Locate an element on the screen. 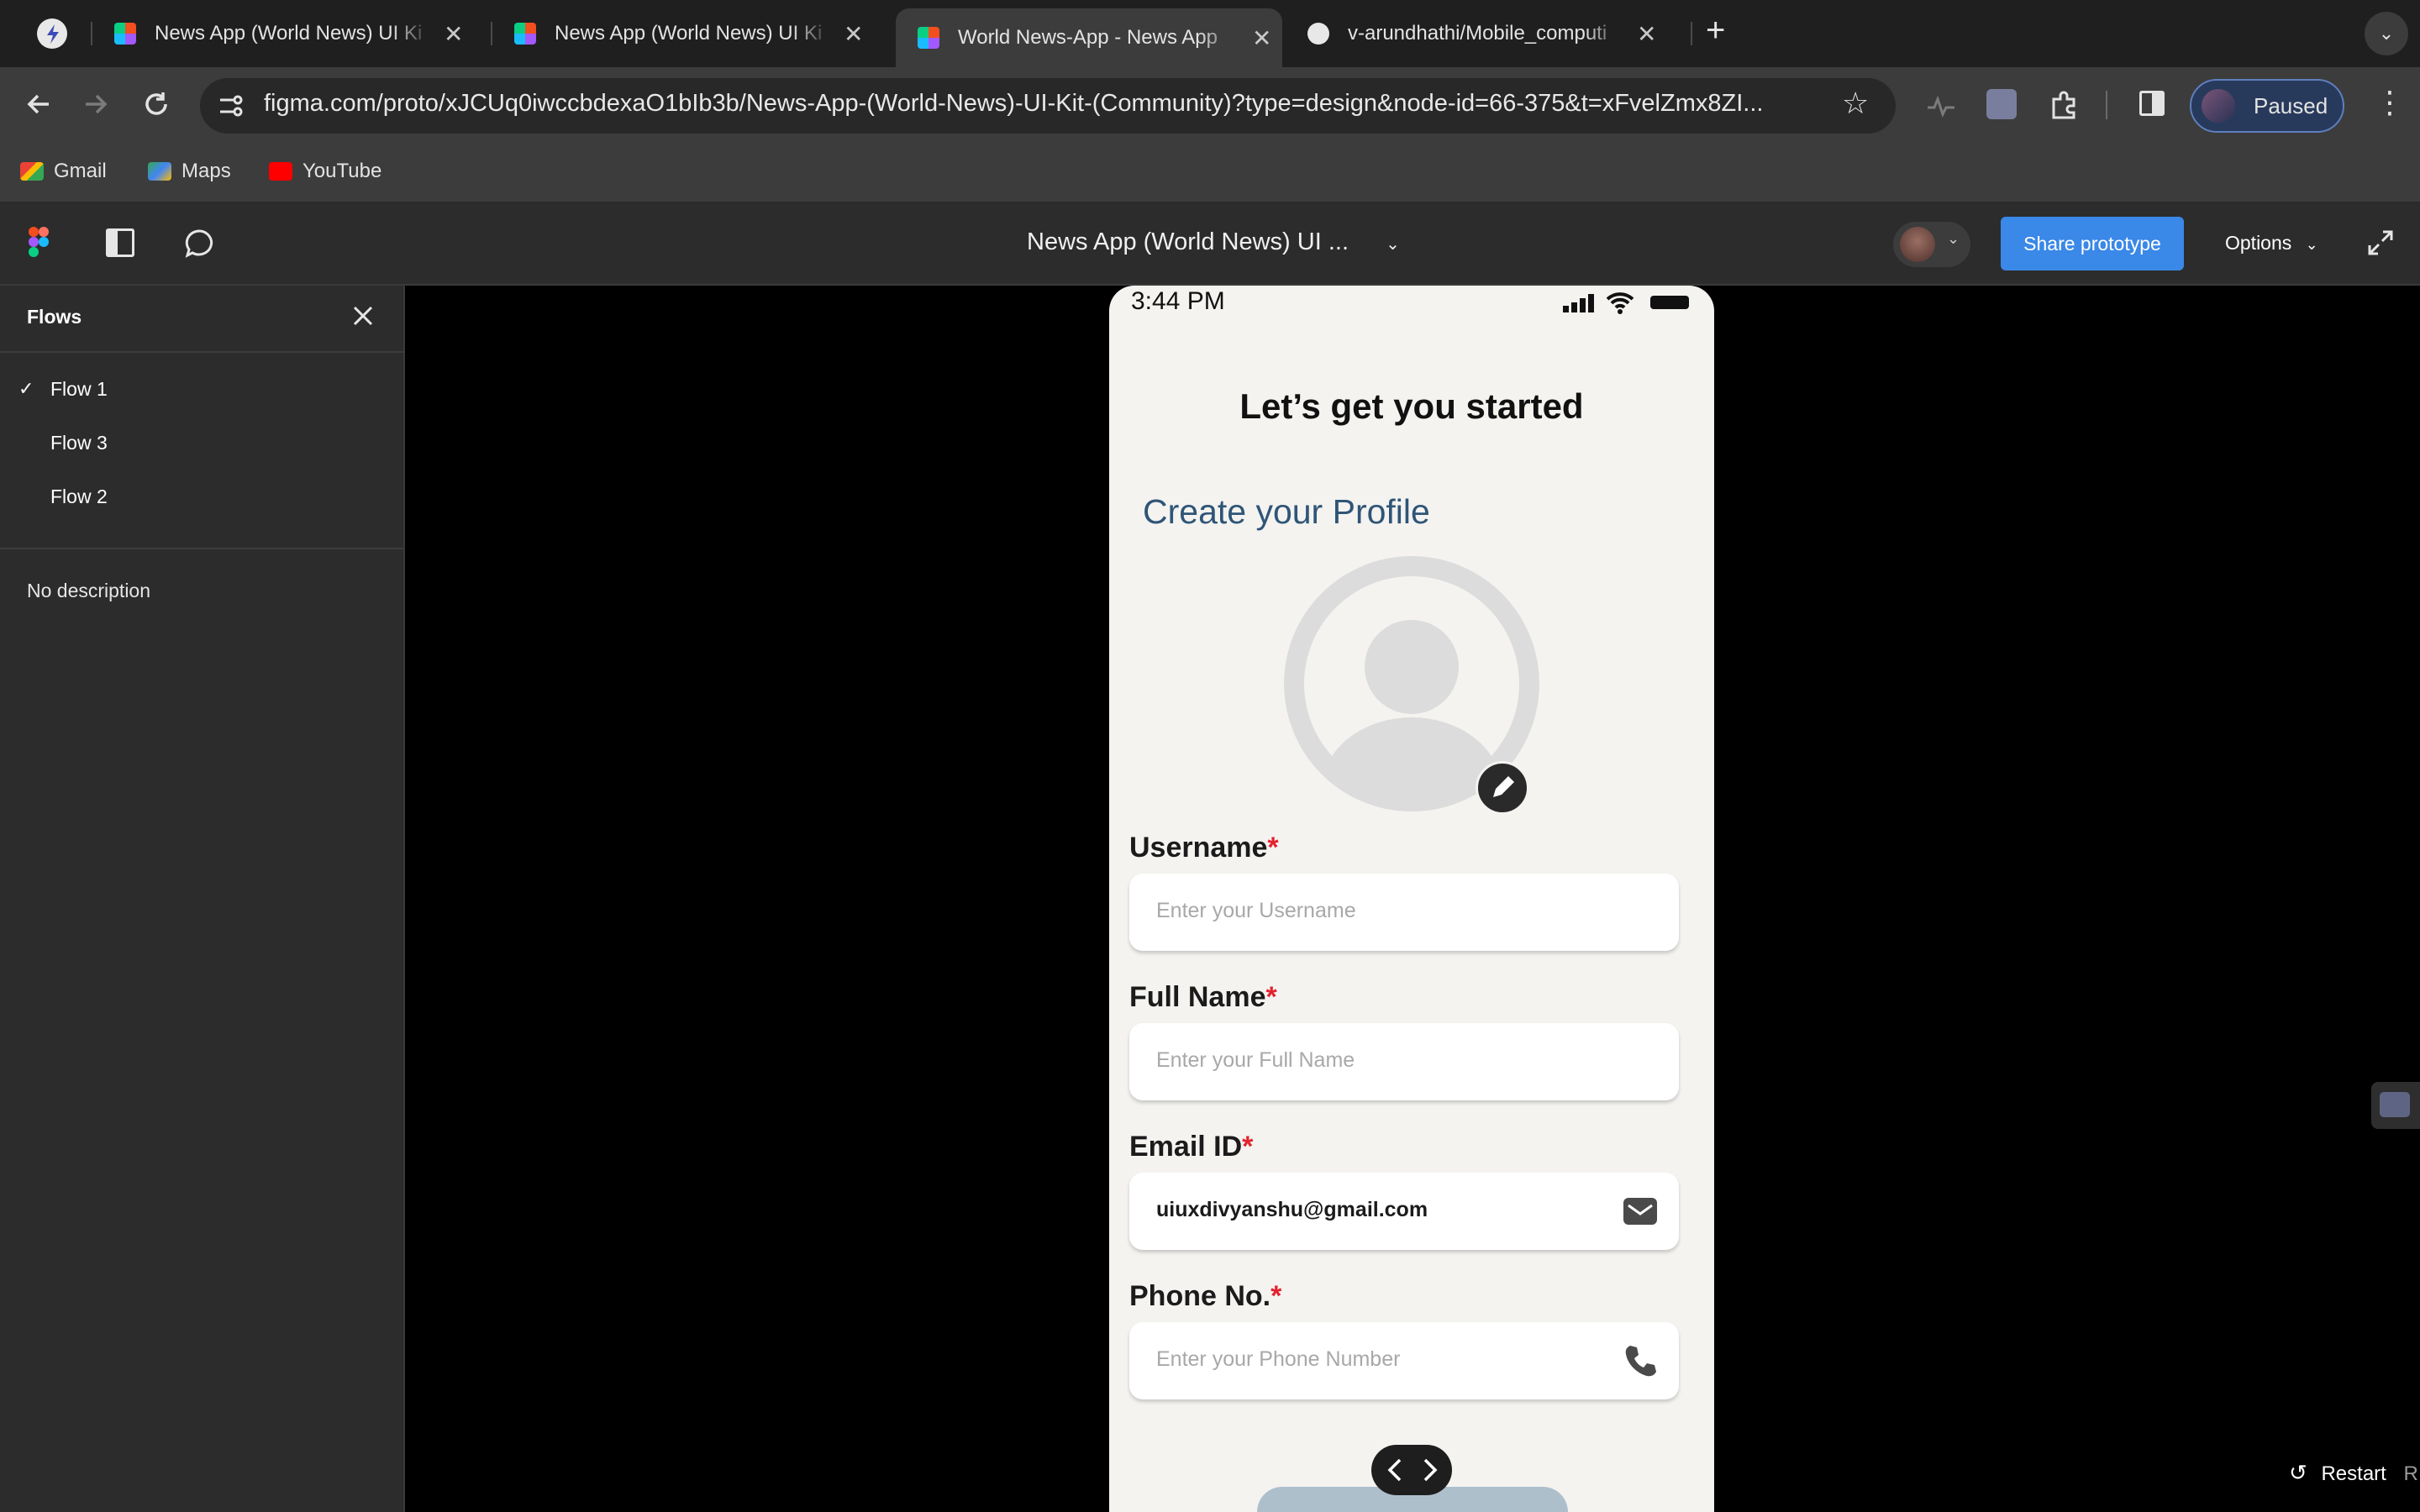 The image size is (2420, 1512). browser-tab-1: News App (World News) UI Ki ✕ is located at coordinates (277, 33).